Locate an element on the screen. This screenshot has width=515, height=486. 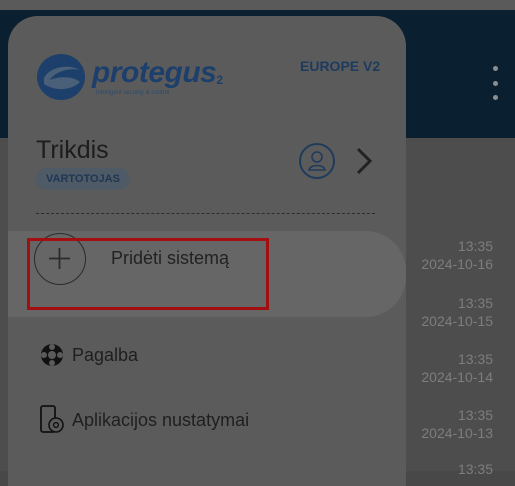
brand-name: protegus2 is located at coordinates (157, 72).